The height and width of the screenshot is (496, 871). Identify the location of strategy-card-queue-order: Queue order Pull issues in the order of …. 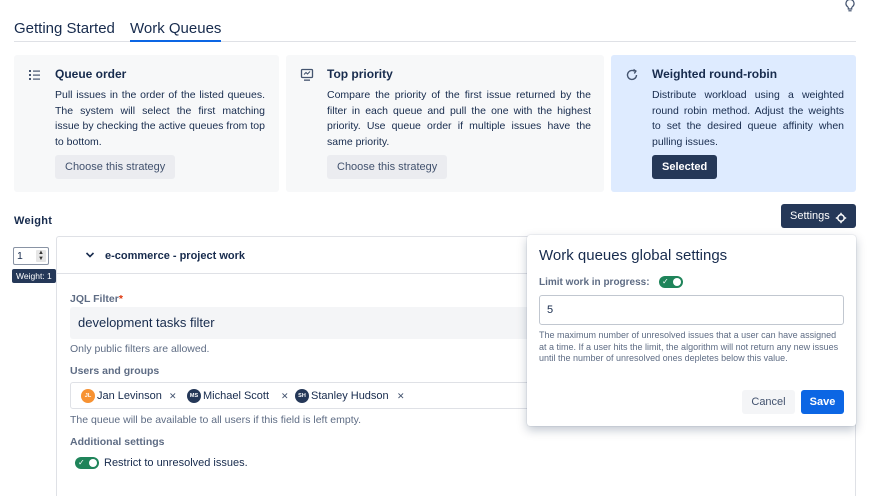
(146, 123).